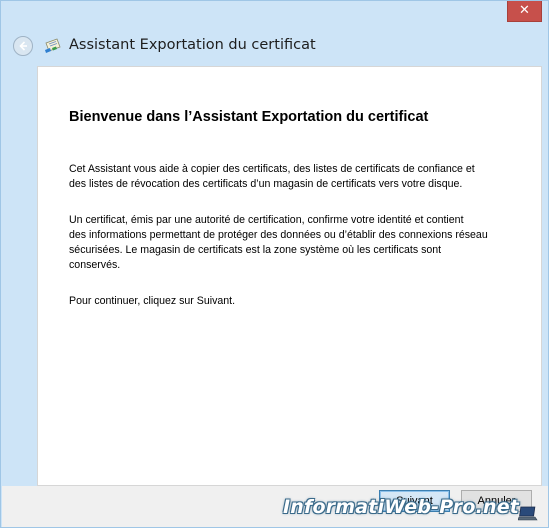  I want to click on wizard-title: Assistant Exportation du certificat, so click(192, 45).